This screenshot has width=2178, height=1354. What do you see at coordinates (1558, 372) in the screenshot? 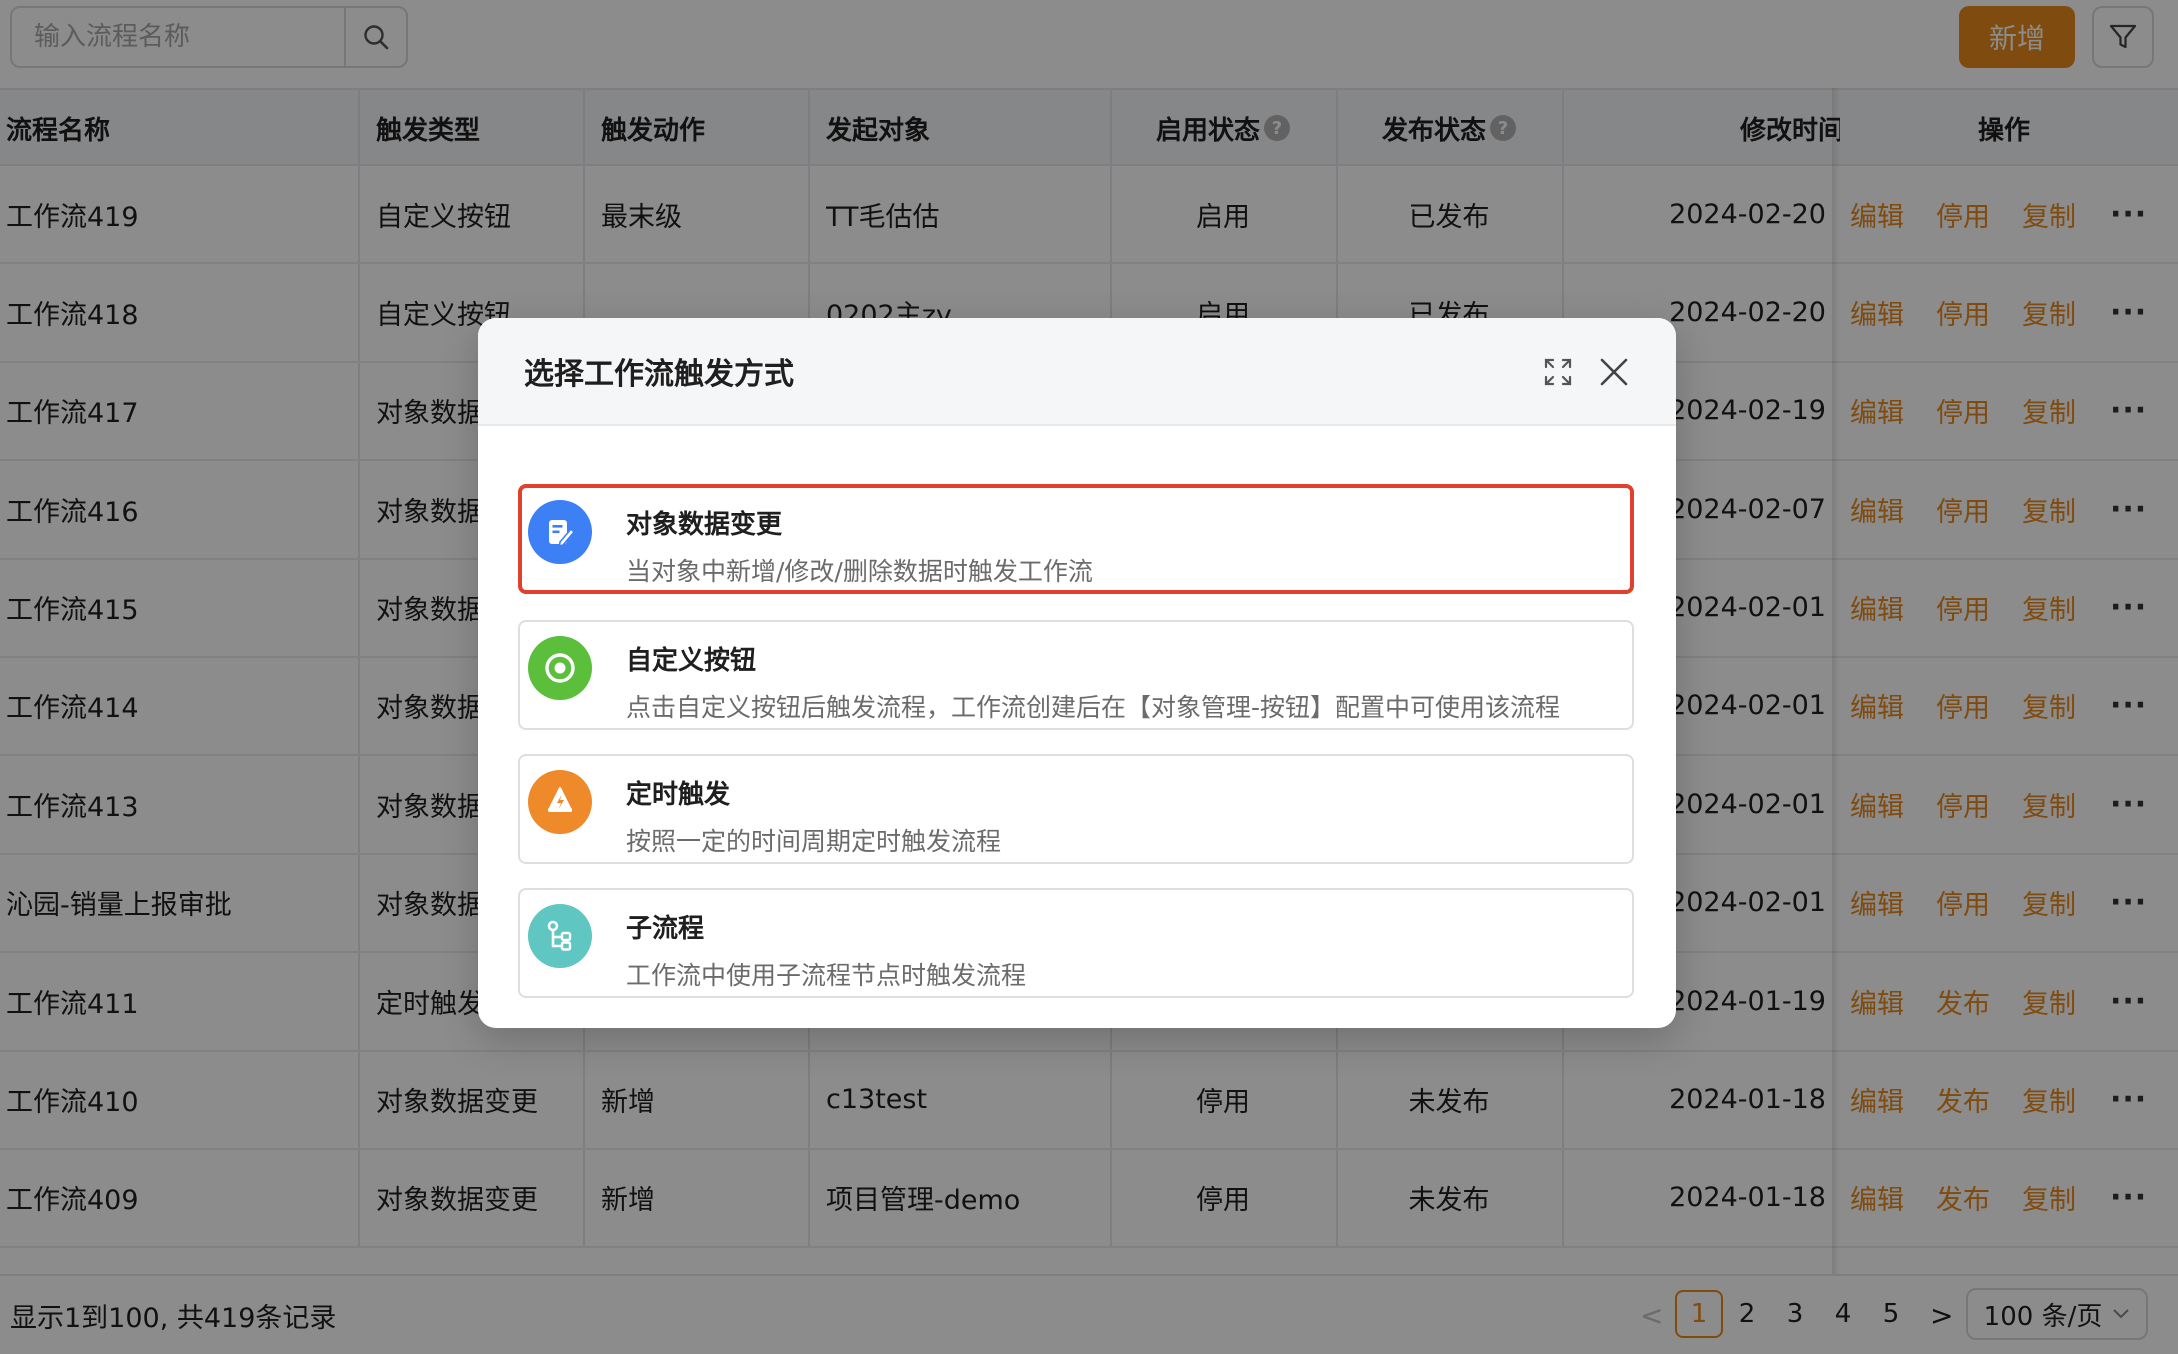
I see `expand-icon` at bounding box center [1558, 372].